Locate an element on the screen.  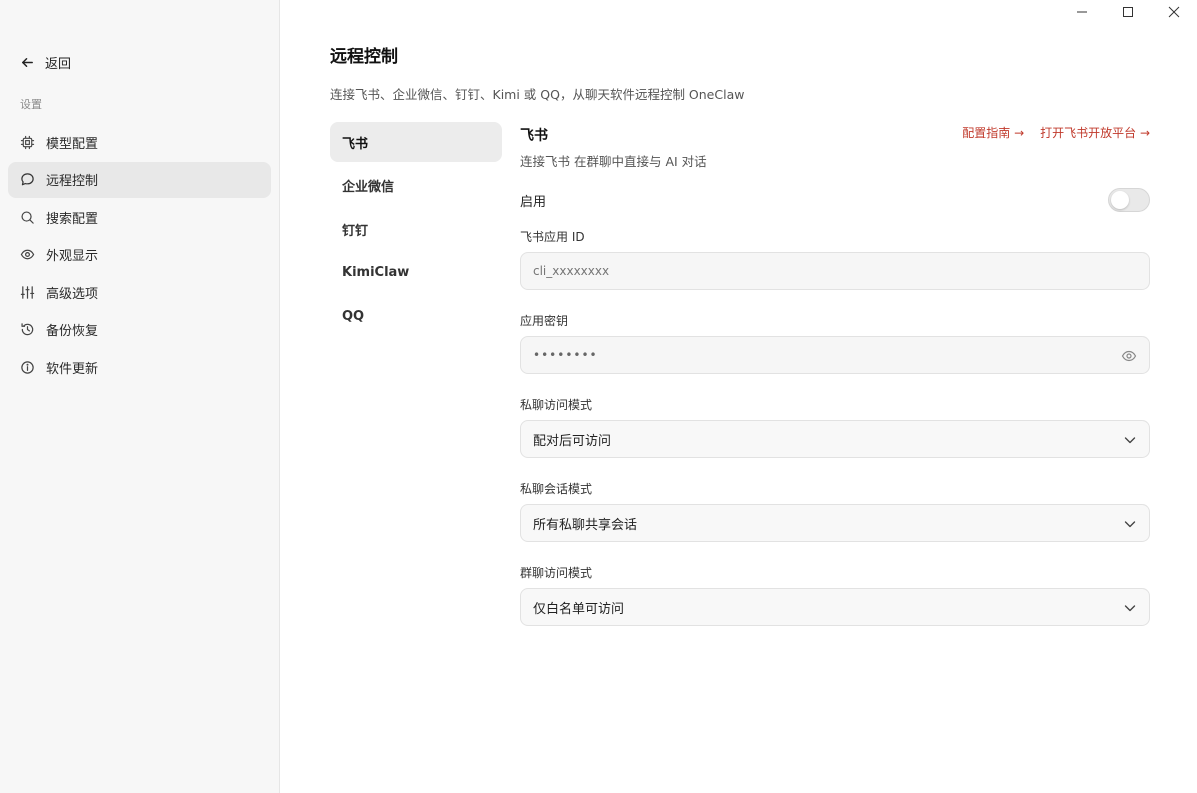
sidebar-item-label: 备份恢复 is located at coordinates (72, 331).